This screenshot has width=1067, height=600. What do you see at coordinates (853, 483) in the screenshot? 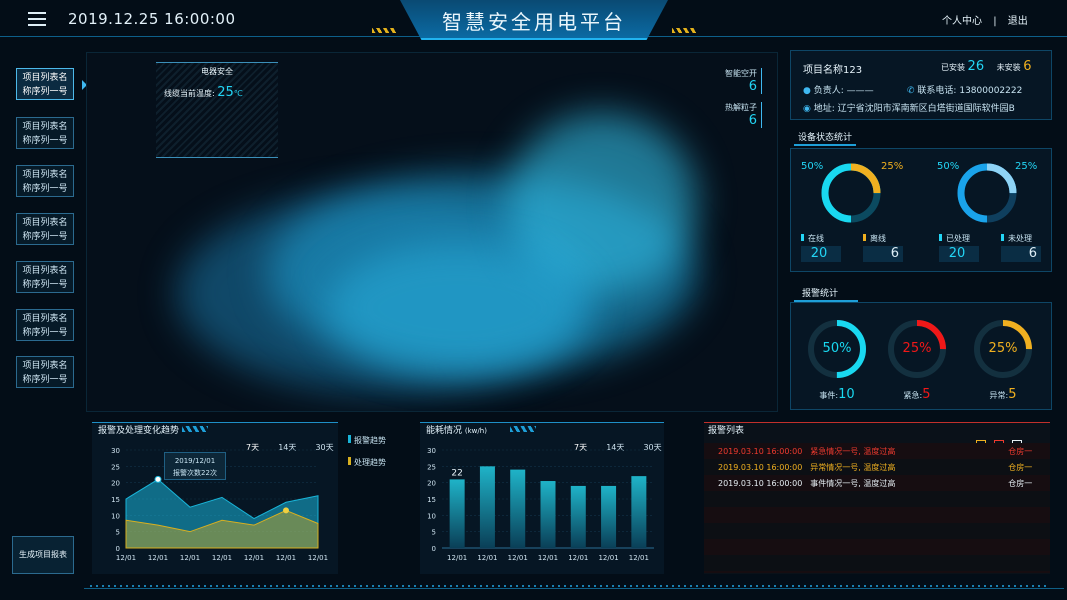
I see `alarm-event: 事件情况一号, 温度过高` at bounding box center [853, 483].